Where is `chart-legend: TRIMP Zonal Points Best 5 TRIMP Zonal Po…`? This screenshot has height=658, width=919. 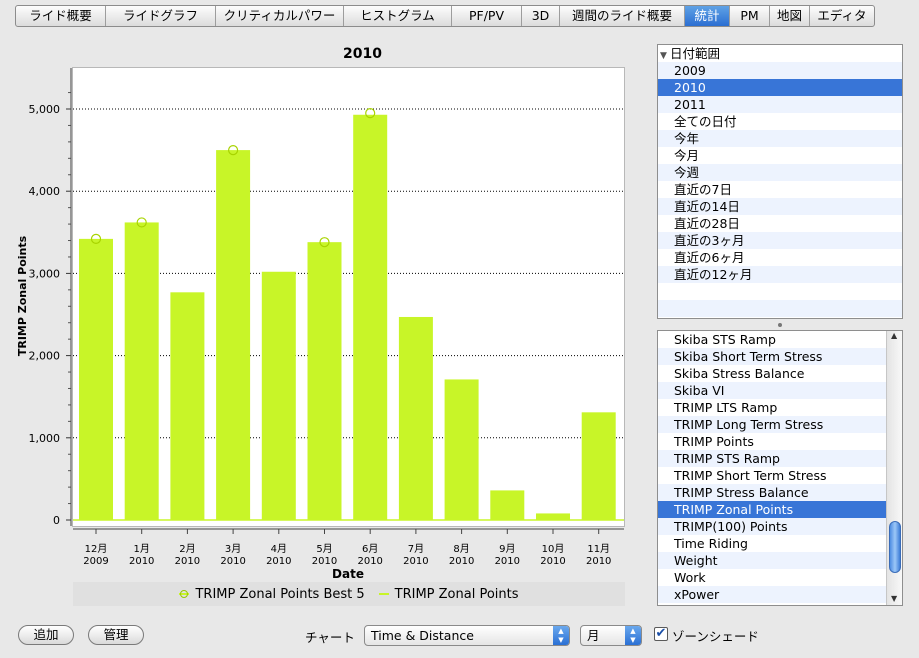
chart-legend: TRIMP Zonal Points Best 5 TRIMP Zonal Po… is located at coordinates (349, 594).